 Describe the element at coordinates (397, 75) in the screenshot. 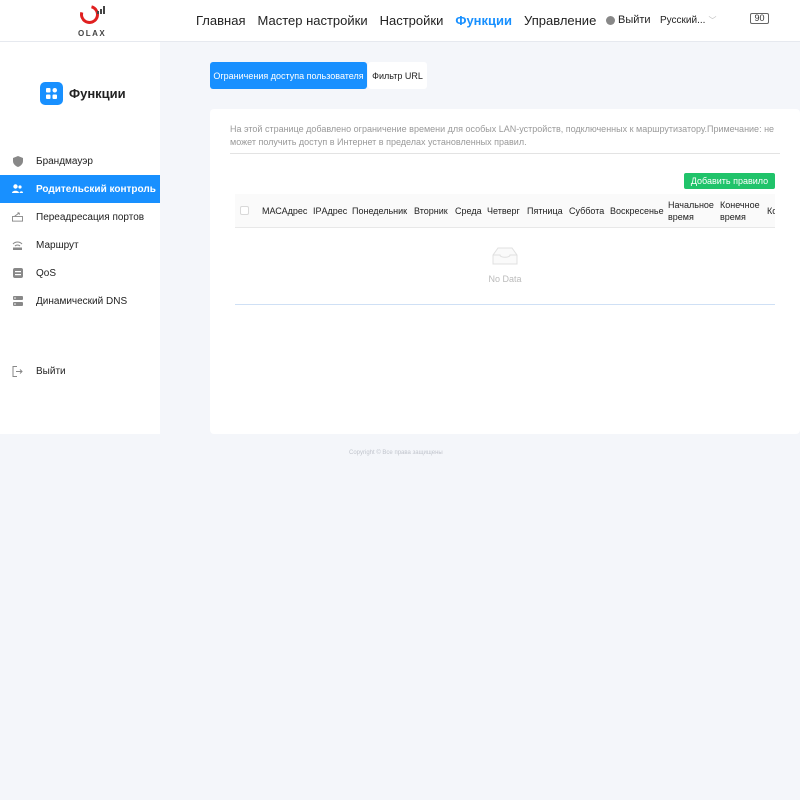

I see `tab-url-filter: Фильтр URL` at that location.